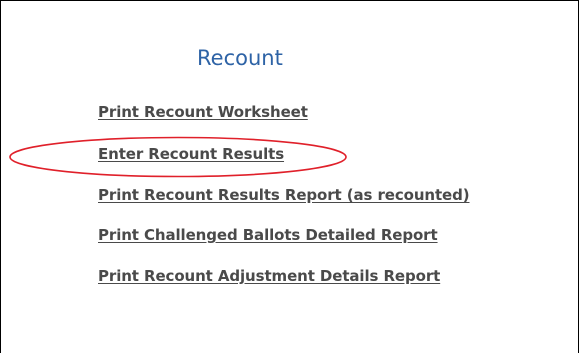  Describe the element at coordinates (269, 276) in the screenshot. I see `print-recount-adjustment-report-link: Print Recount Adjustment Details Report` at that location.